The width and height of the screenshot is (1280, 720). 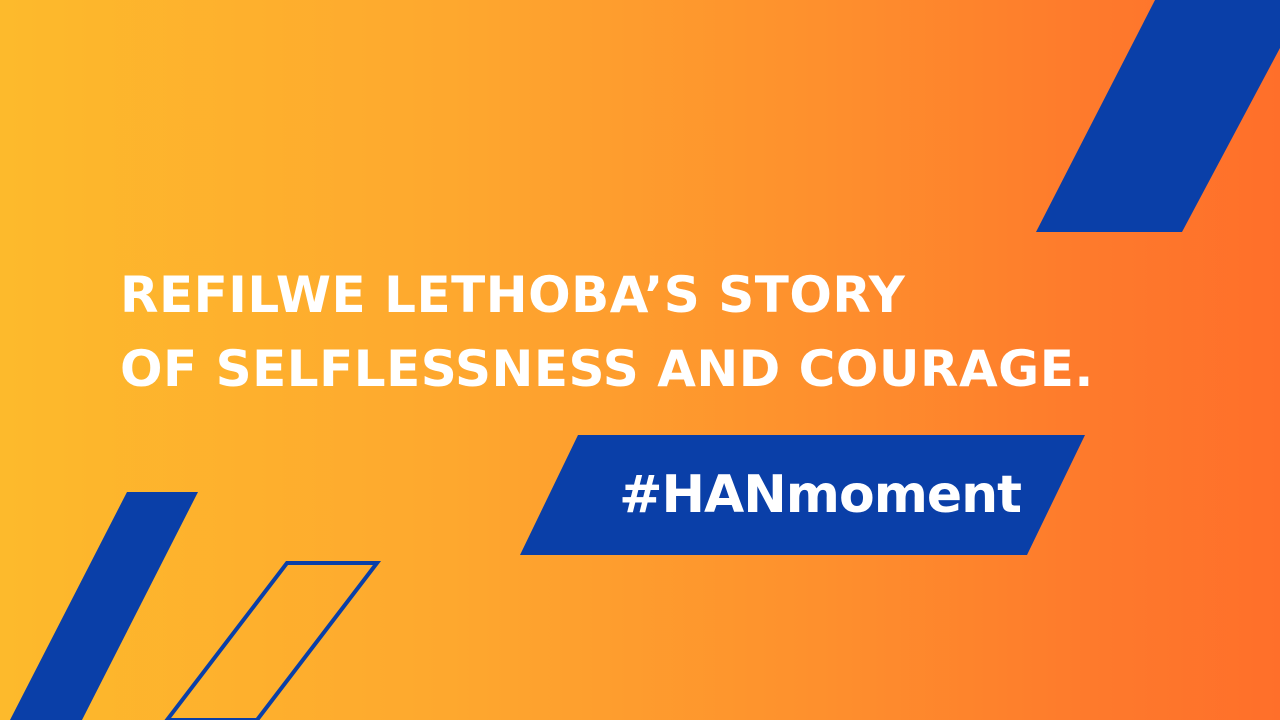 I want to click on bottom-left-solid-stripe, so click(x=104, y=606).